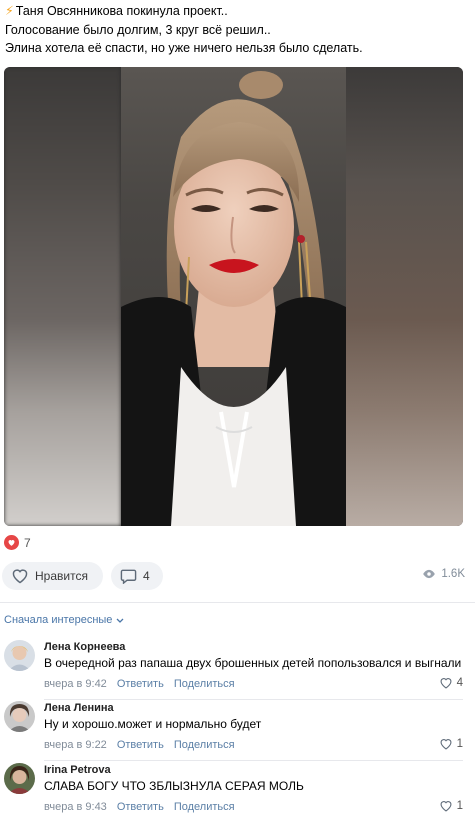 The width and height of the screenshot is (475, 814). I want to click on comment-like-count: 4, so click(459, 683).